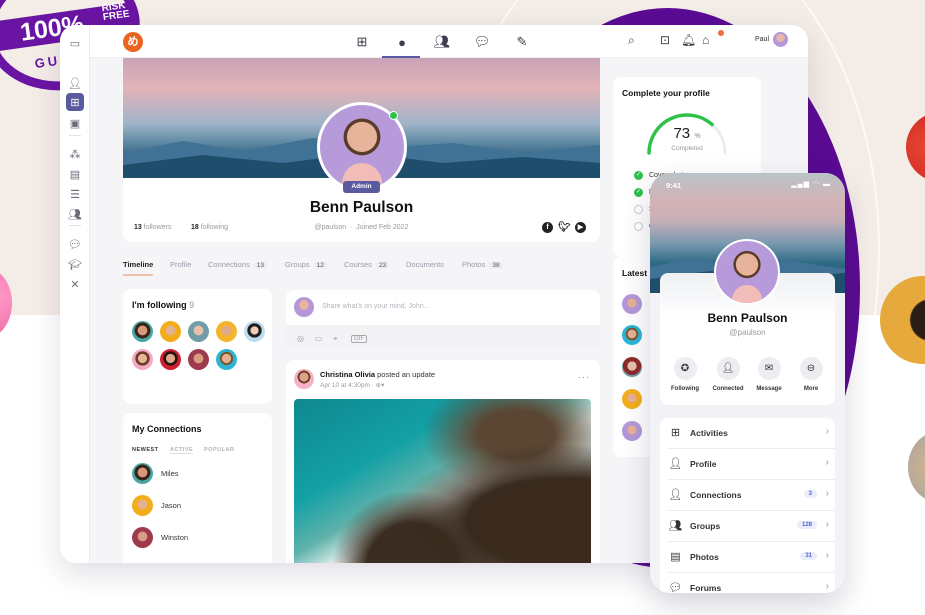 Image resolution: width=925 pixels, height=615 pixels. Describe the element at coordinates (347, 374) in the screenshot. I see `post-author-name: Christina Olivia` at that location.